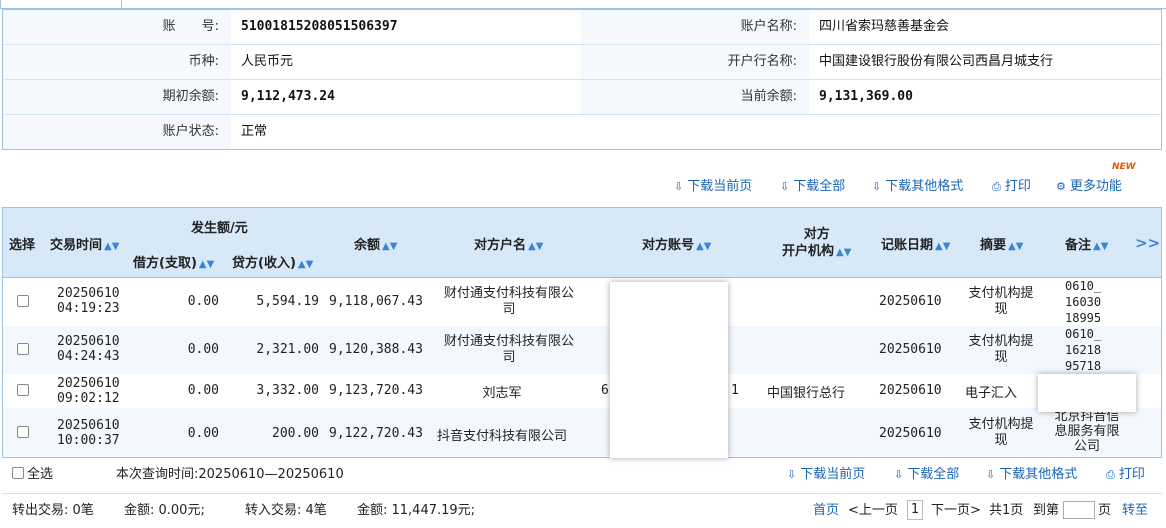 Image resolution: width=1166 pixels, height=528 pixels. I want to click on incoming-count: 转入交易: 4笔, so click(286, 510).